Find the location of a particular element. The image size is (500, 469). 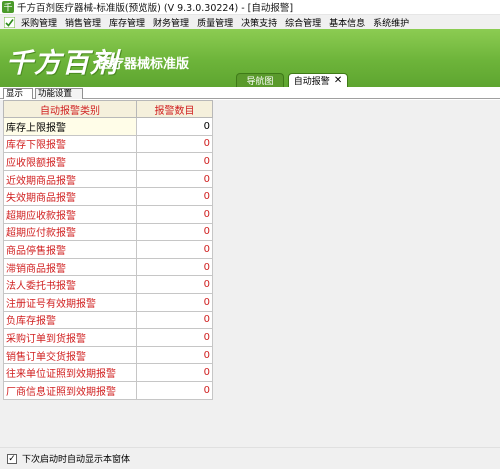

menu-item-system: 系统维护 is located at coordinates (392, 22).